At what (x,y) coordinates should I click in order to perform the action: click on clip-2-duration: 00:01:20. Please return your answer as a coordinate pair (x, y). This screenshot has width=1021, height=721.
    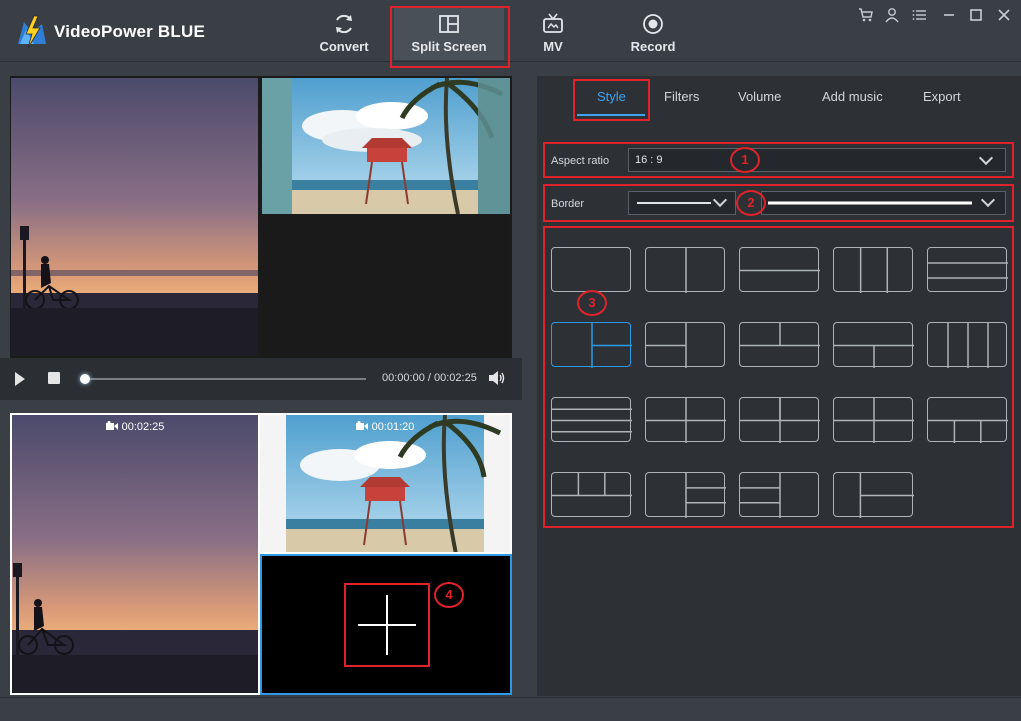
    Looking at the image, I should click on (385, 427).